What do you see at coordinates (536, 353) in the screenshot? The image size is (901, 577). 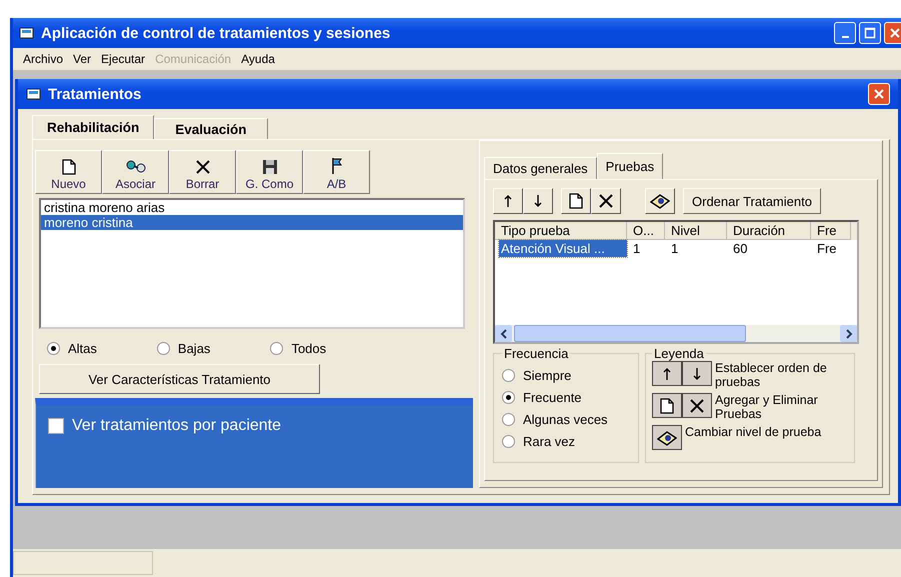 I see `group-title: Frecuencia` at bounding box center [536, 353].